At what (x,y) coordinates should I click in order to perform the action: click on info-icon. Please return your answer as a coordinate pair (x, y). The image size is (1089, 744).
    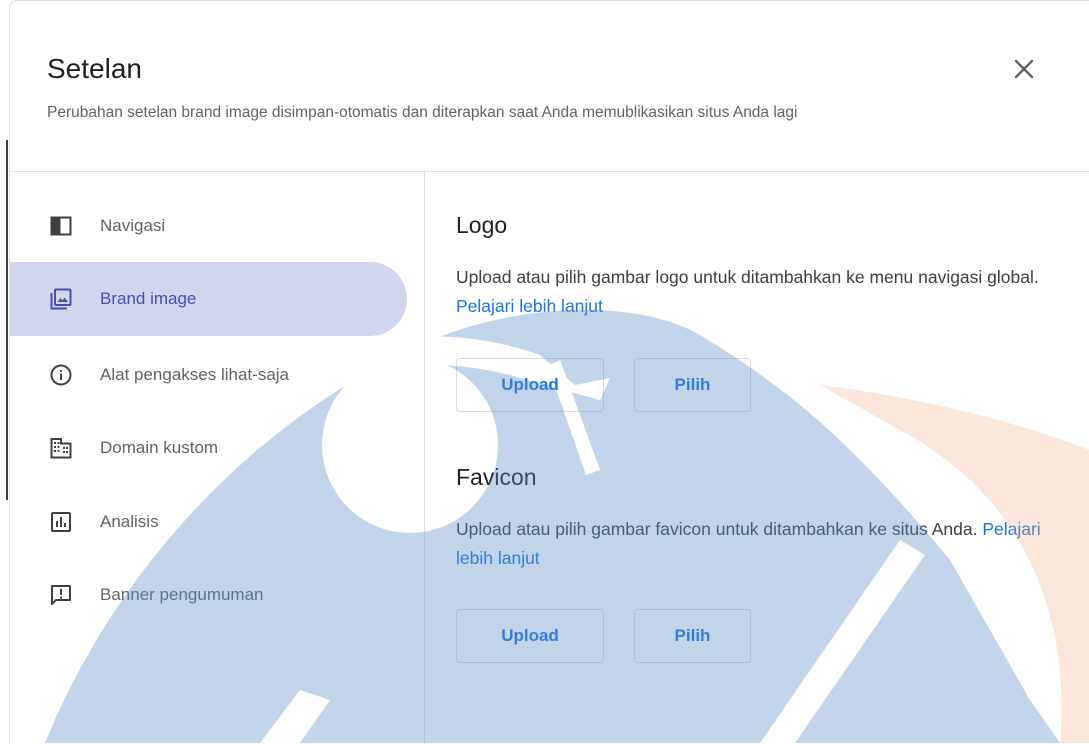
    Looking at the image, I should click on (61, 375).